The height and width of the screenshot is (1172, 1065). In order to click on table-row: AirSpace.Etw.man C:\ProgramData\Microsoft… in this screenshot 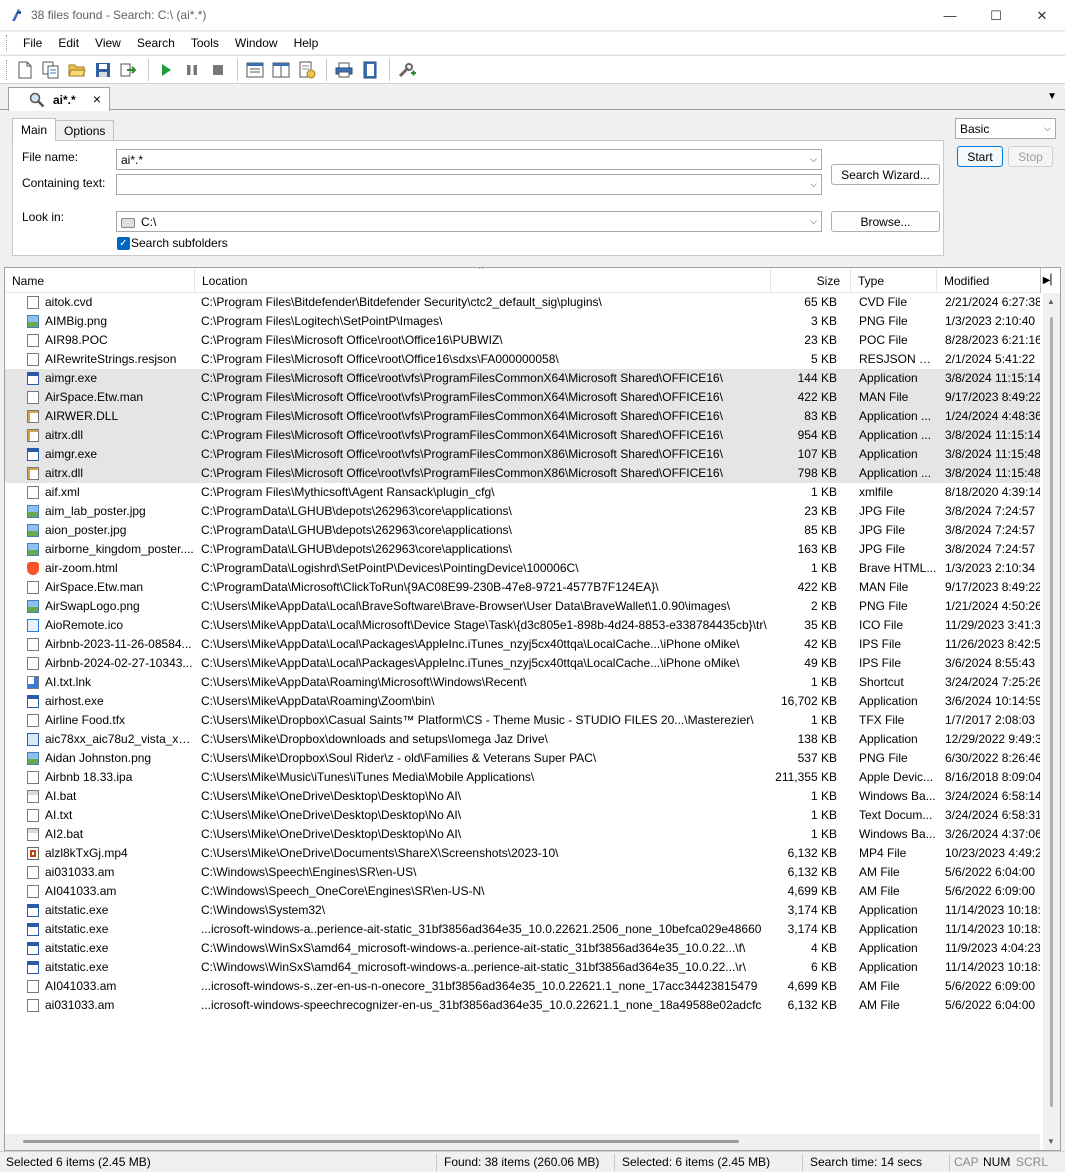, I will do `click(522, 587)`.